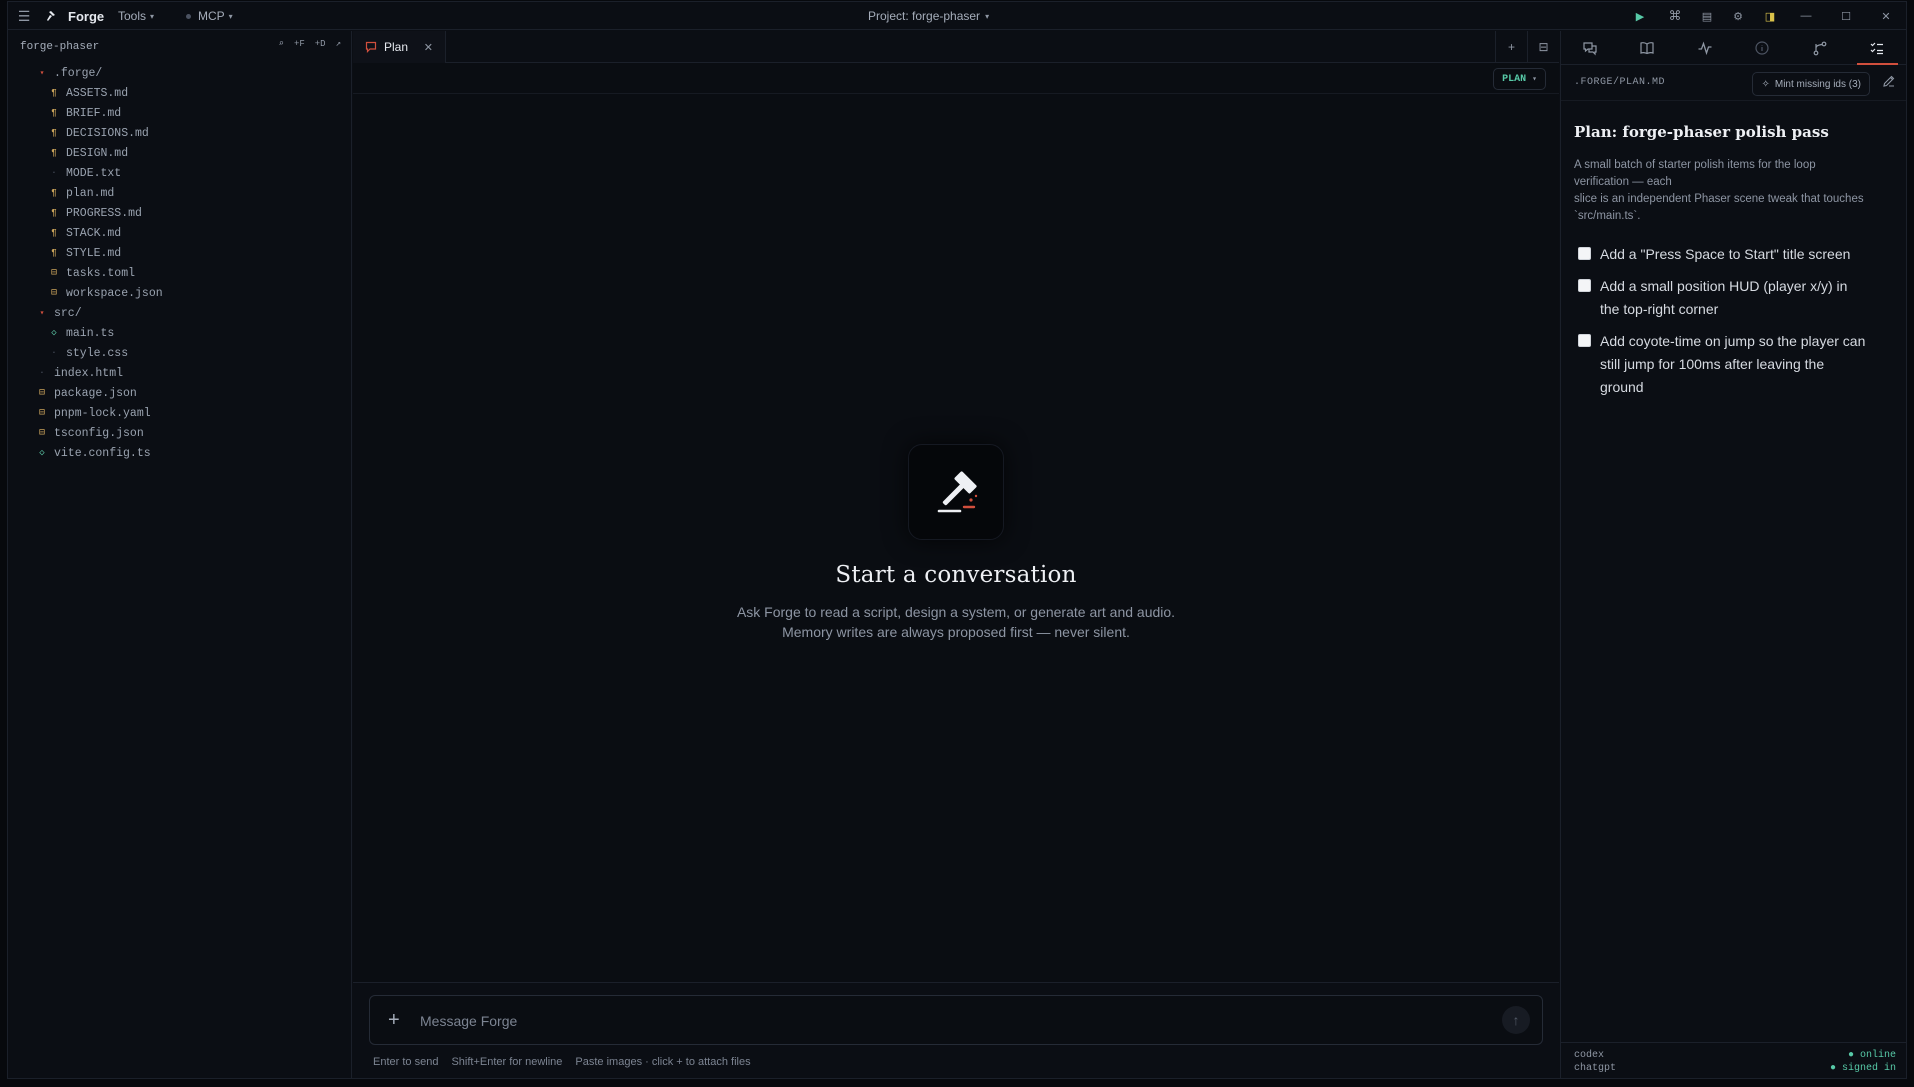  What do you see at coordinates (179, 293) in the screenshot?
I see `tree-file: ⊟ workspace.json` at bounding box center [179, 293].